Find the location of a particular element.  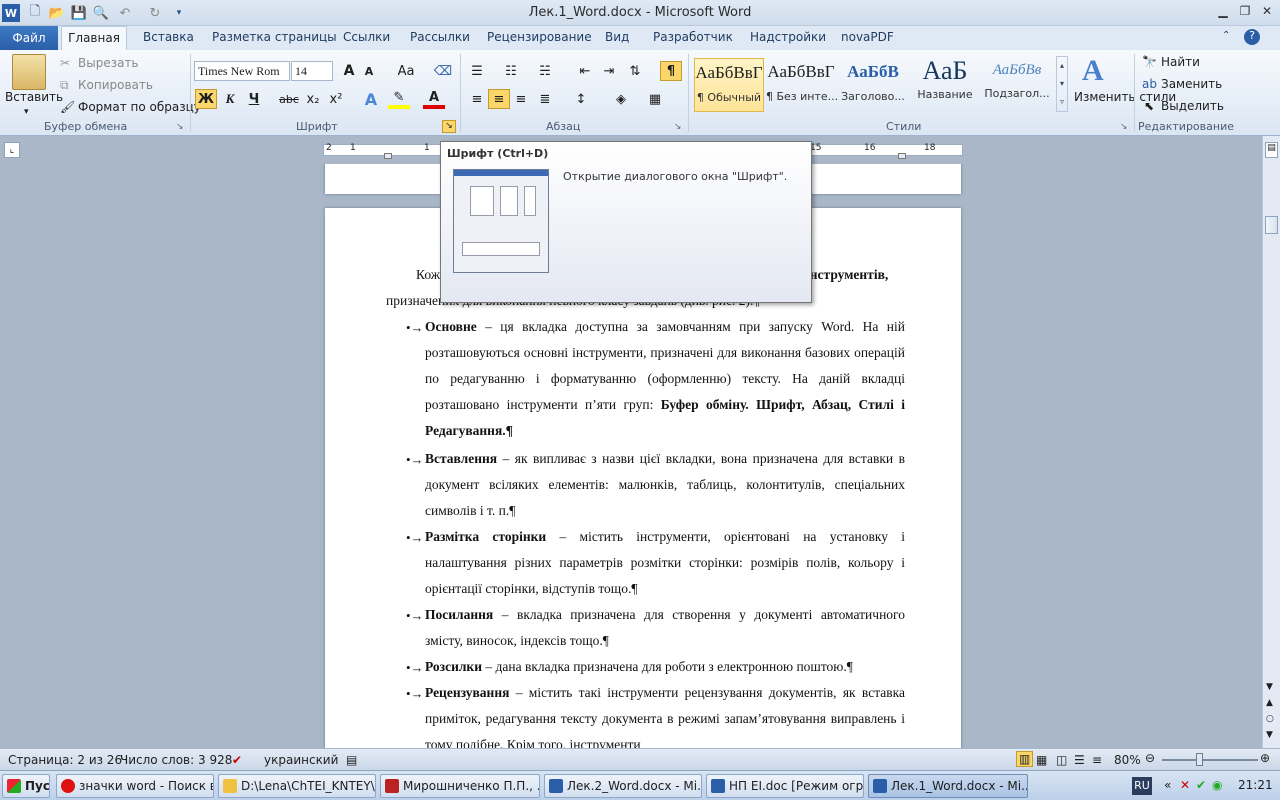

tray-security-icon: ◉ is located at coordinates (1217, 785).